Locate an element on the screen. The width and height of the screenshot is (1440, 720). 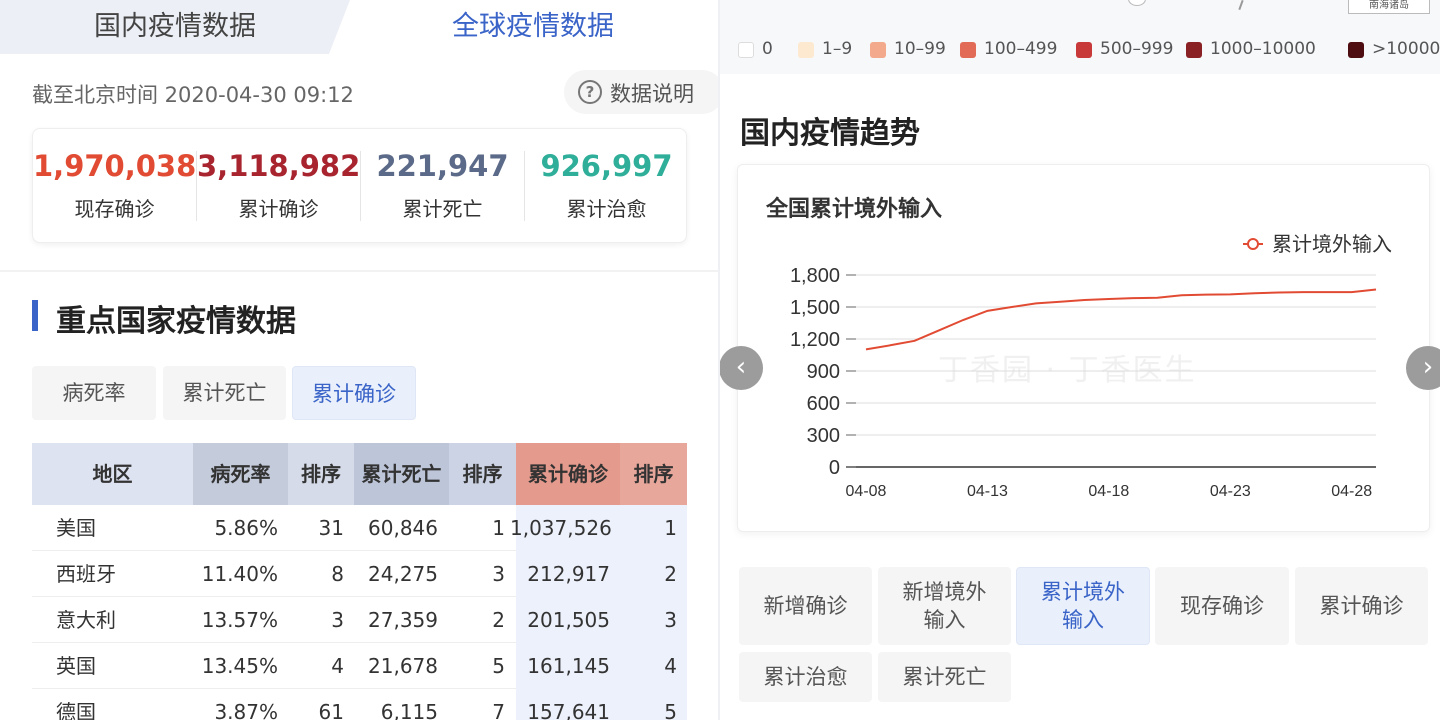
table-row: 西班牙 11.40% 8 24,275 3 212,917 2 is located at coordinates (359, 574).